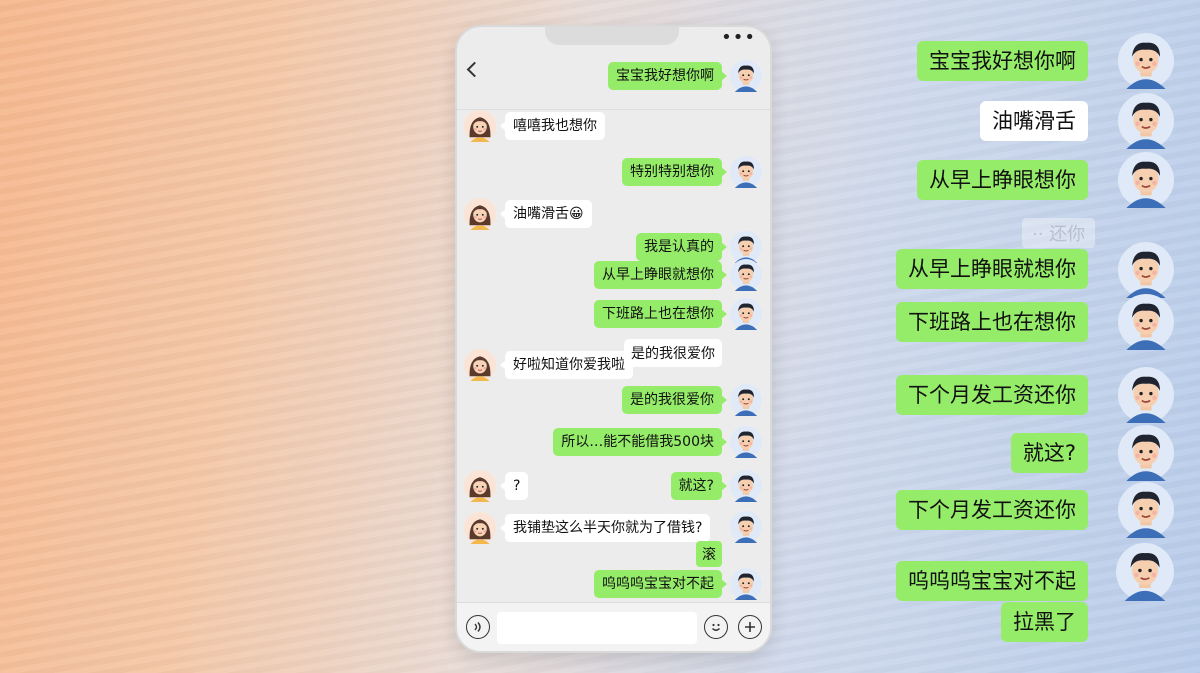 This screenshot has height=673, width=1200. Describe the element at coordinates (750, 627) in the screenshot. I see `plus-icon` at that location.